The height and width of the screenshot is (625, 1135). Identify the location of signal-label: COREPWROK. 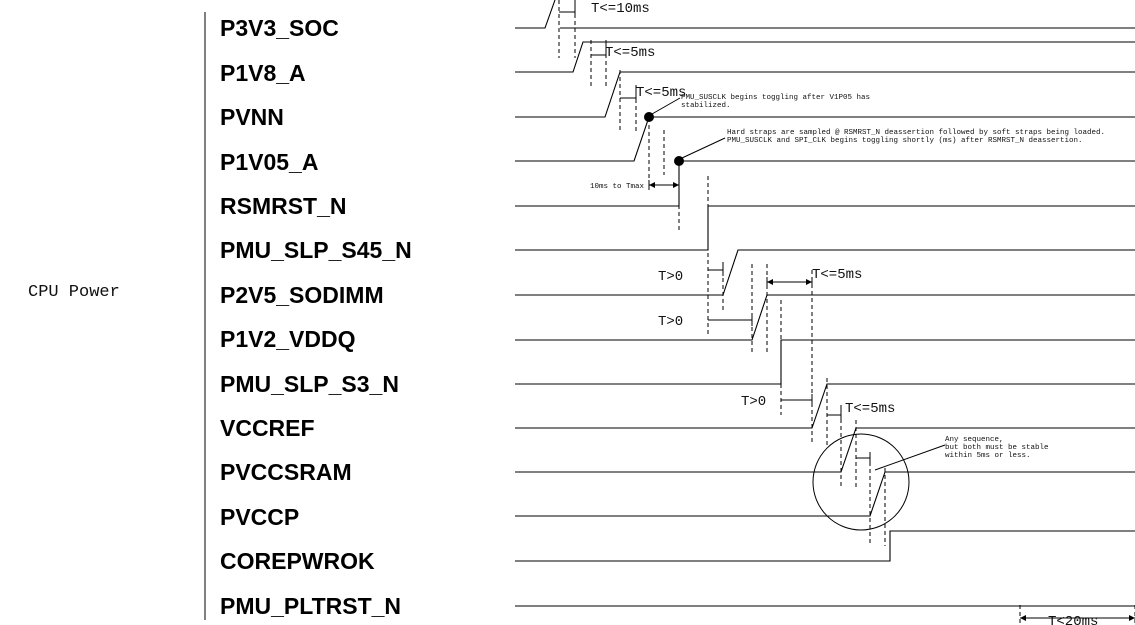
(297, 561).